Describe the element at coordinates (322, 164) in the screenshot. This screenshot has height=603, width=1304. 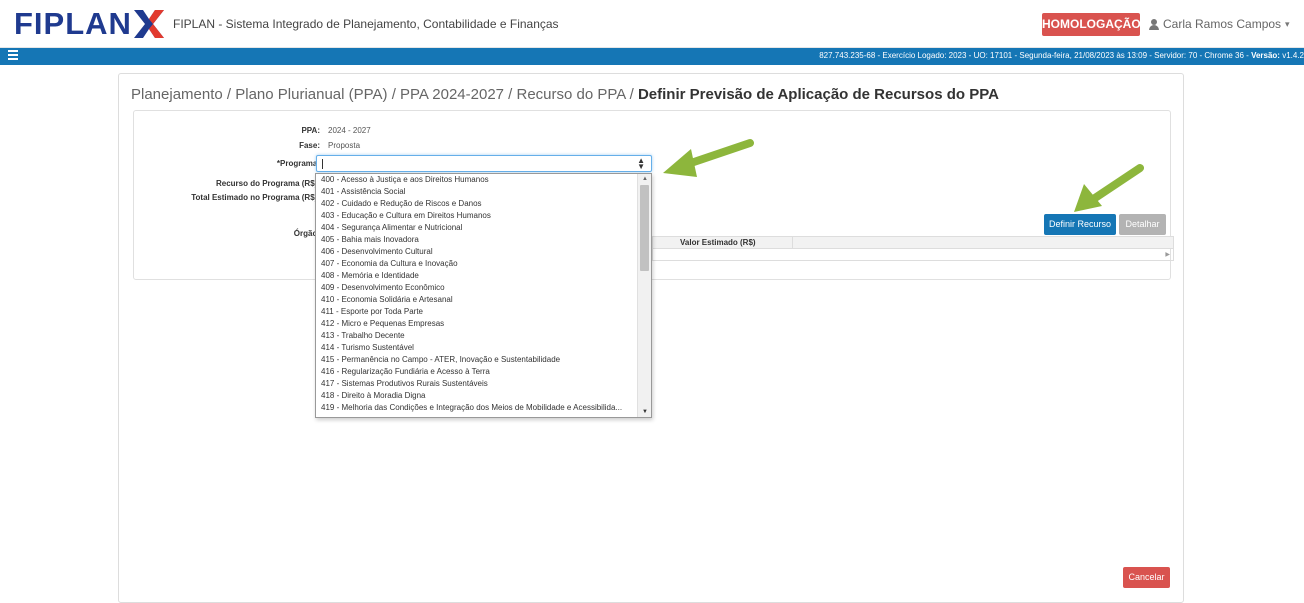
I see `text-cursor` at that location.